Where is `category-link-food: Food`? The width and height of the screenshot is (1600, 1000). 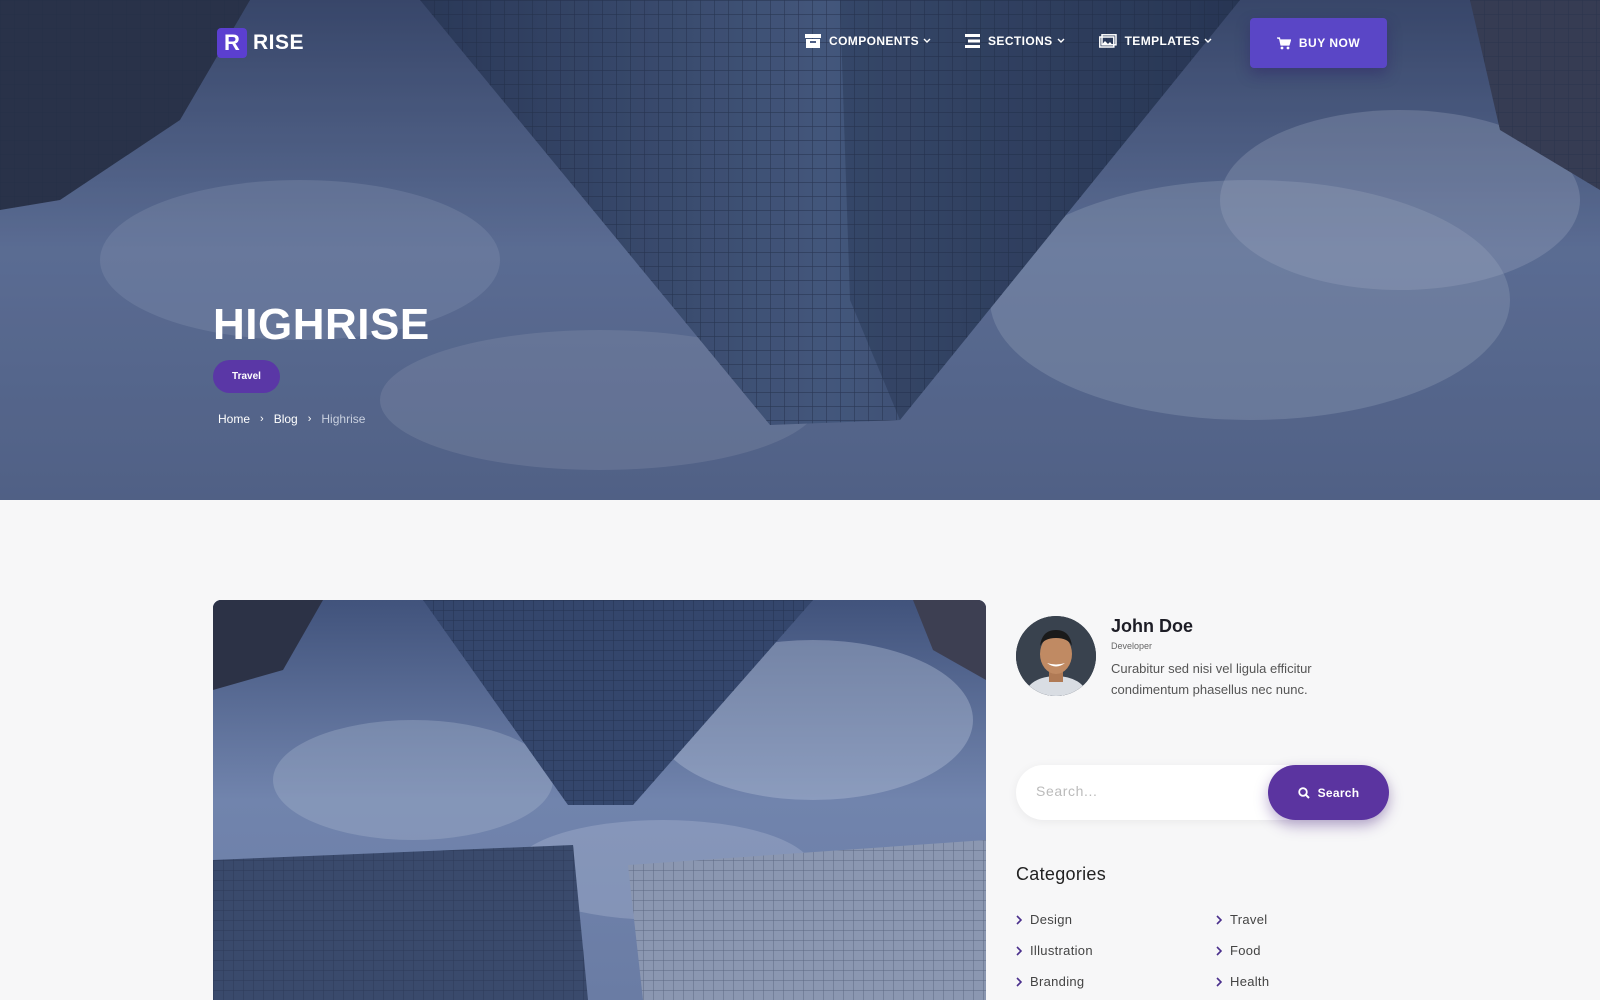
category-link-food: Food is located at coordinates (1238, 950).